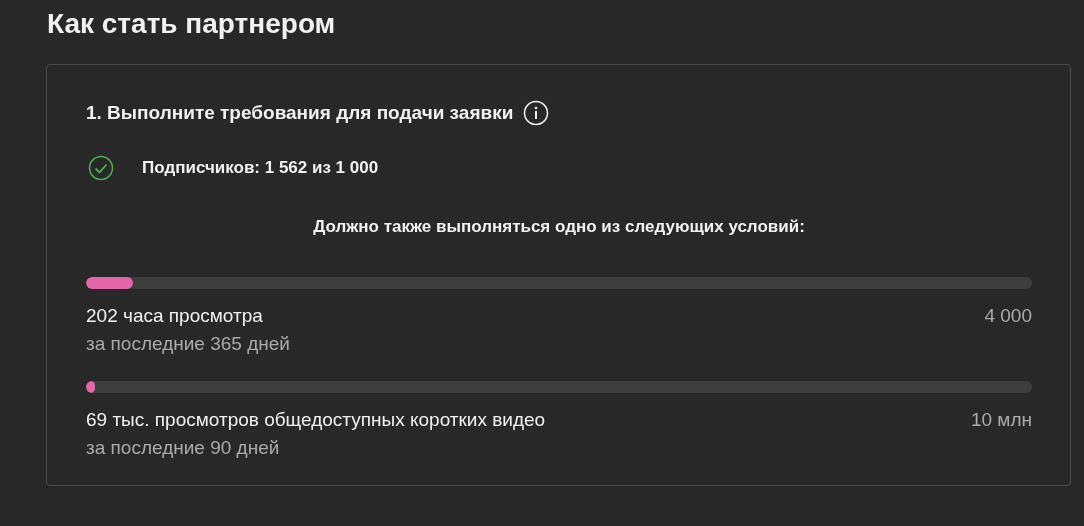 This screenshot has width=1084, height=526. Describe the element at coordinates (174, 316) in the screenshot. I see `metric-label: 202 часа просмотра` at that location.